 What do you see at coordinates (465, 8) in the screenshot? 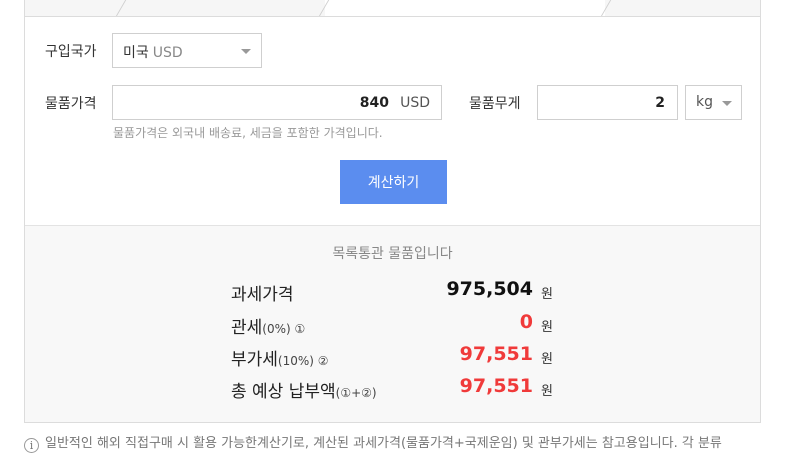
I see `tab-3-active` at bounding box center [465, 8].